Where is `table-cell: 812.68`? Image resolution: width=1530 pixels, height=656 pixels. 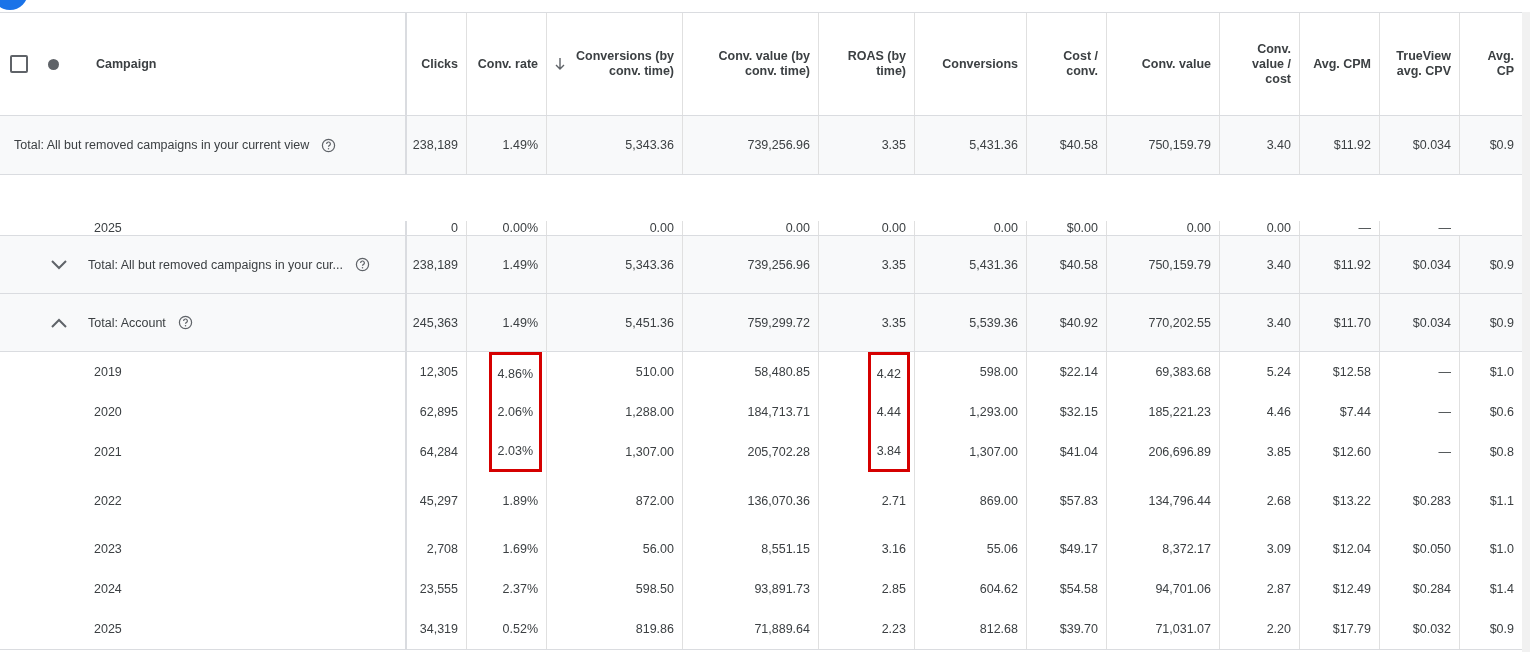
table-cell: 812.68 is located at coordinates (998, 629).